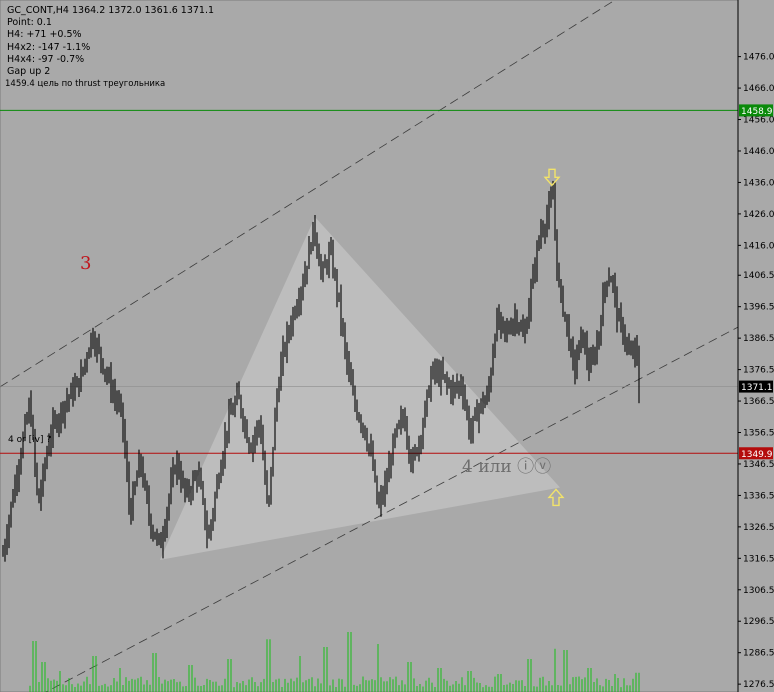 Image resolution: width=774 pixels, height=692 pixels. What do you see at coordinates (44, 35) in the screenshot?
I see `h4-change: H4: +71 +0.5%` at bounding box center [44, 35].